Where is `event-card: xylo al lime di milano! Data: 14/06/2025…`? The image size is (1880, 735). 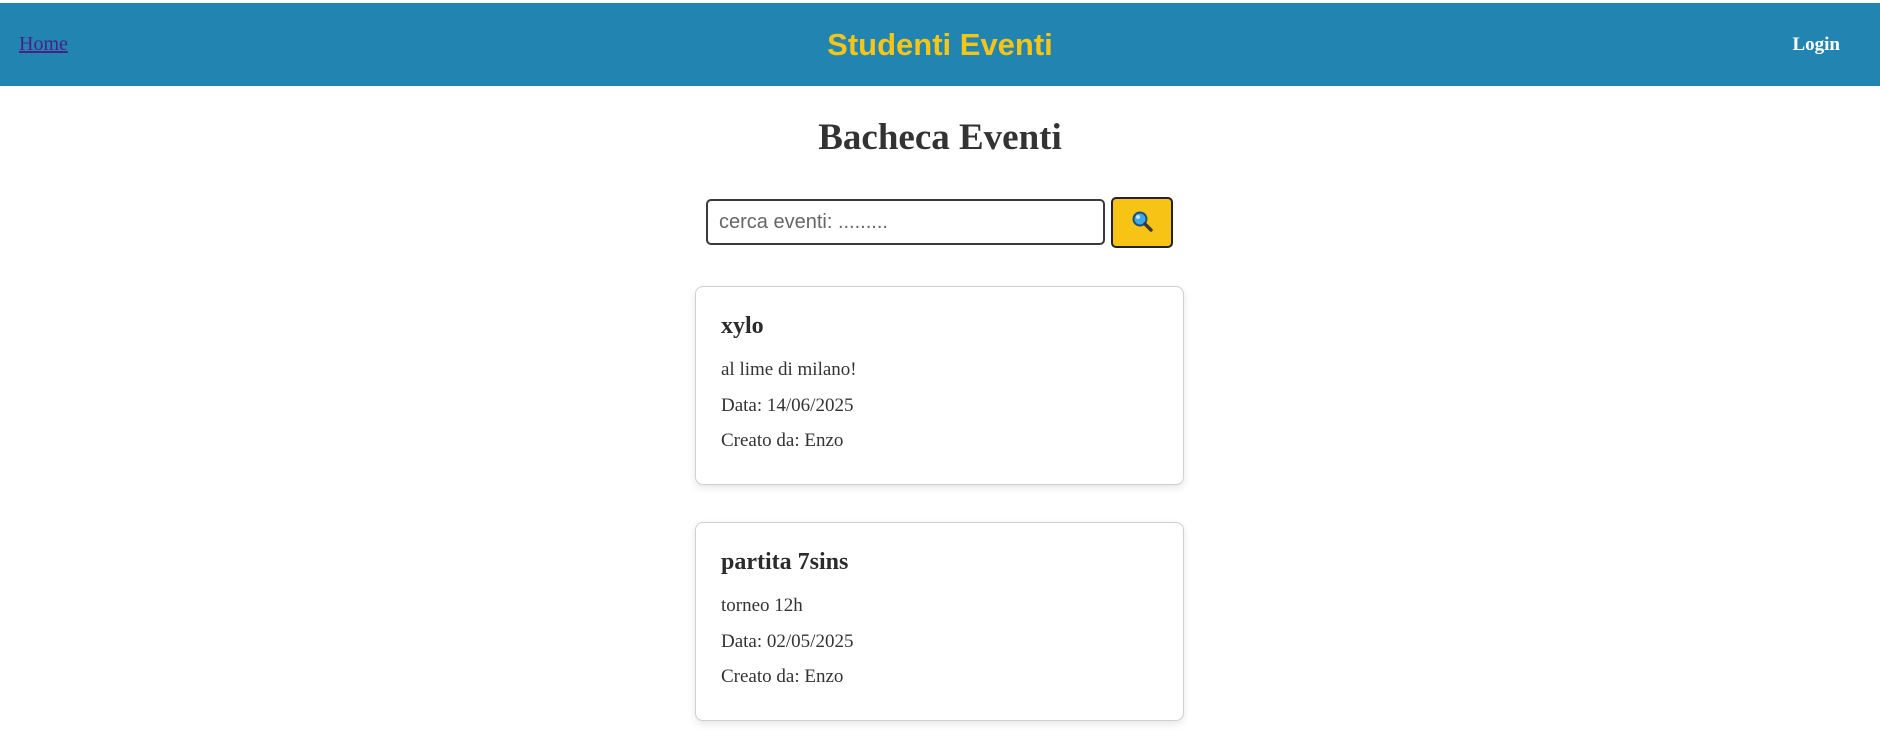
event-card: xylo al lime di milano! Data: 14/06/2025… is located at coordinates (939, 385).